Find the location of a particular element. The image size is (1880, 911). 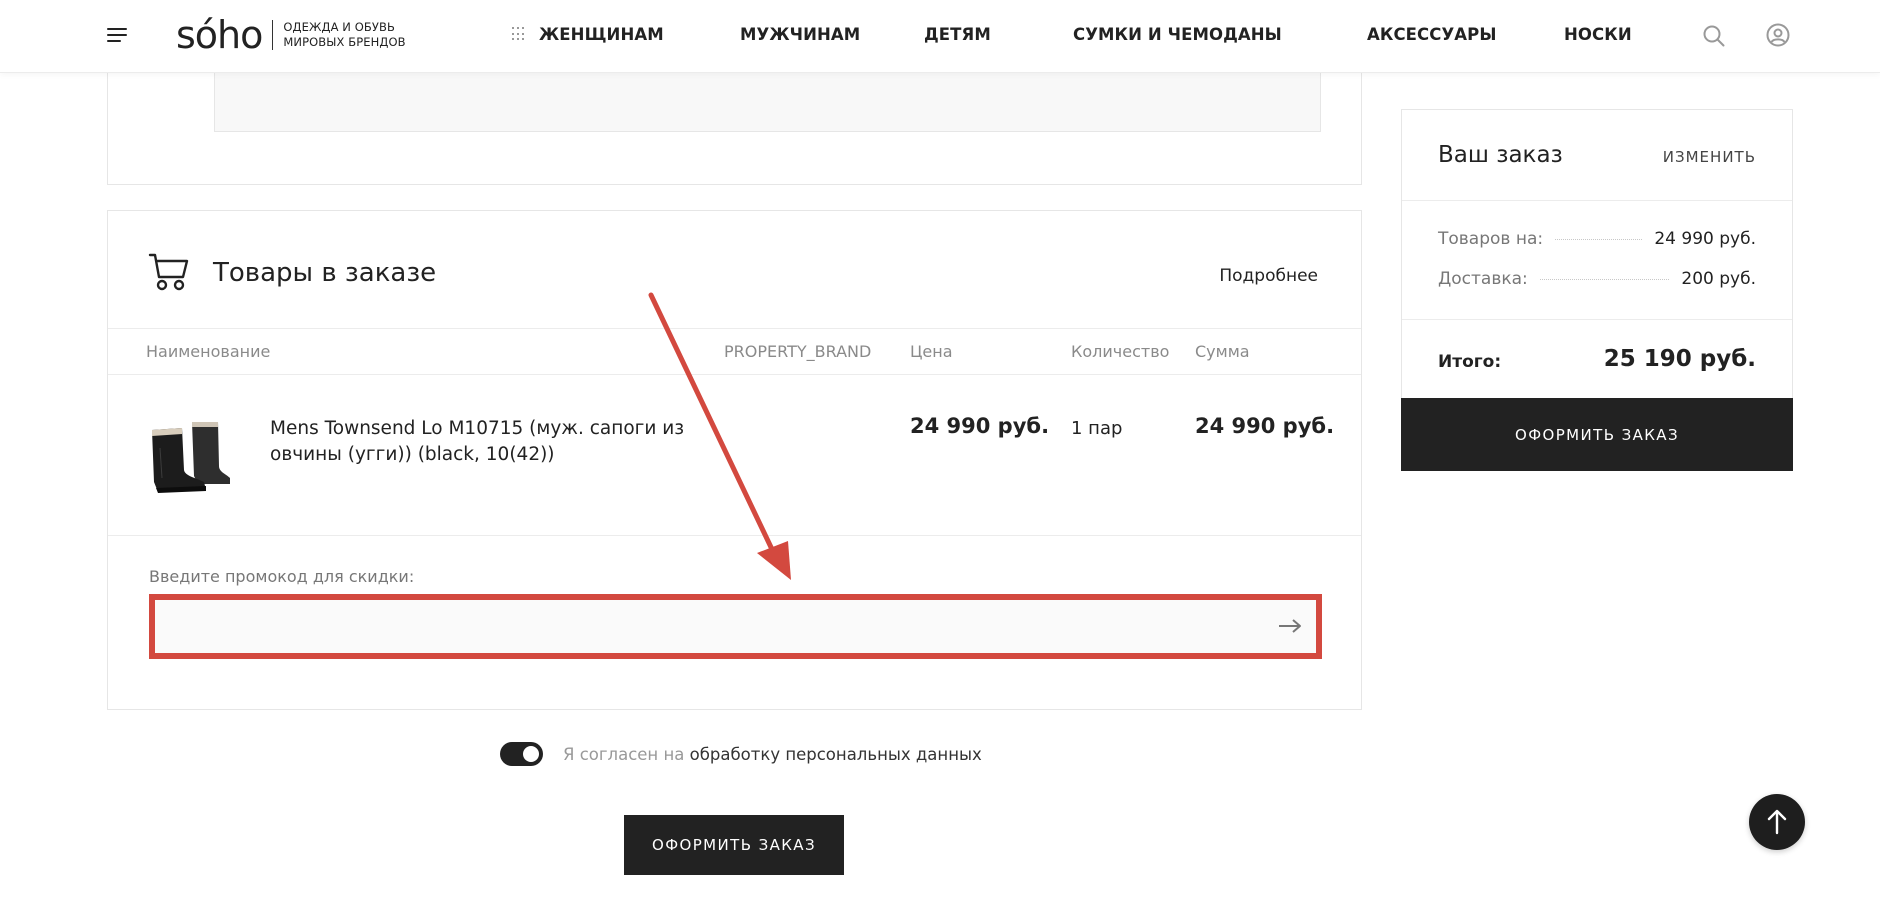

summary-delivery-label: Доставка: is located at coordinates (1483, 279).